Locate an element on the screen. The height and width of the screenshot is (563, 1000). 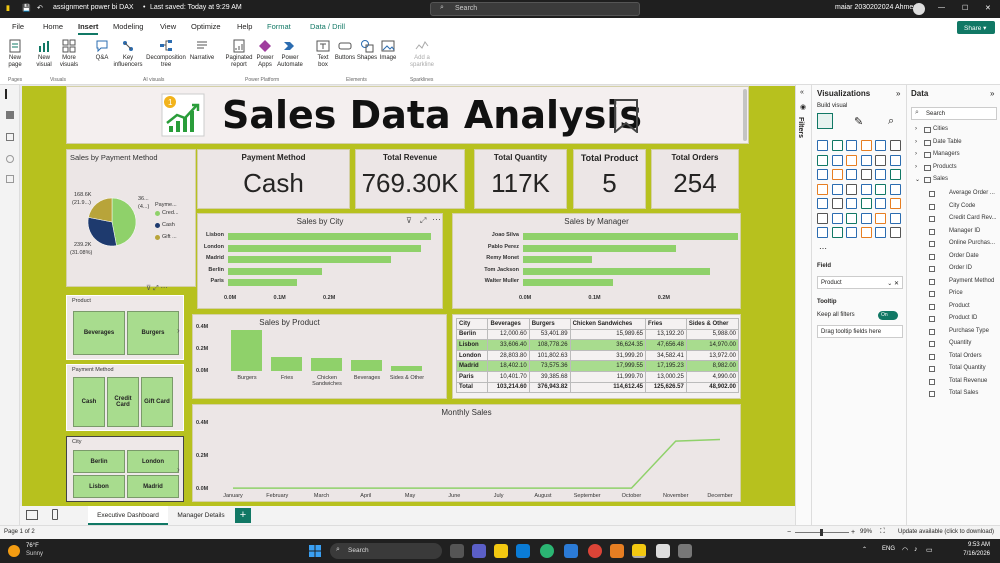
tmdl-view-icon is located at coordinates (10, 179).